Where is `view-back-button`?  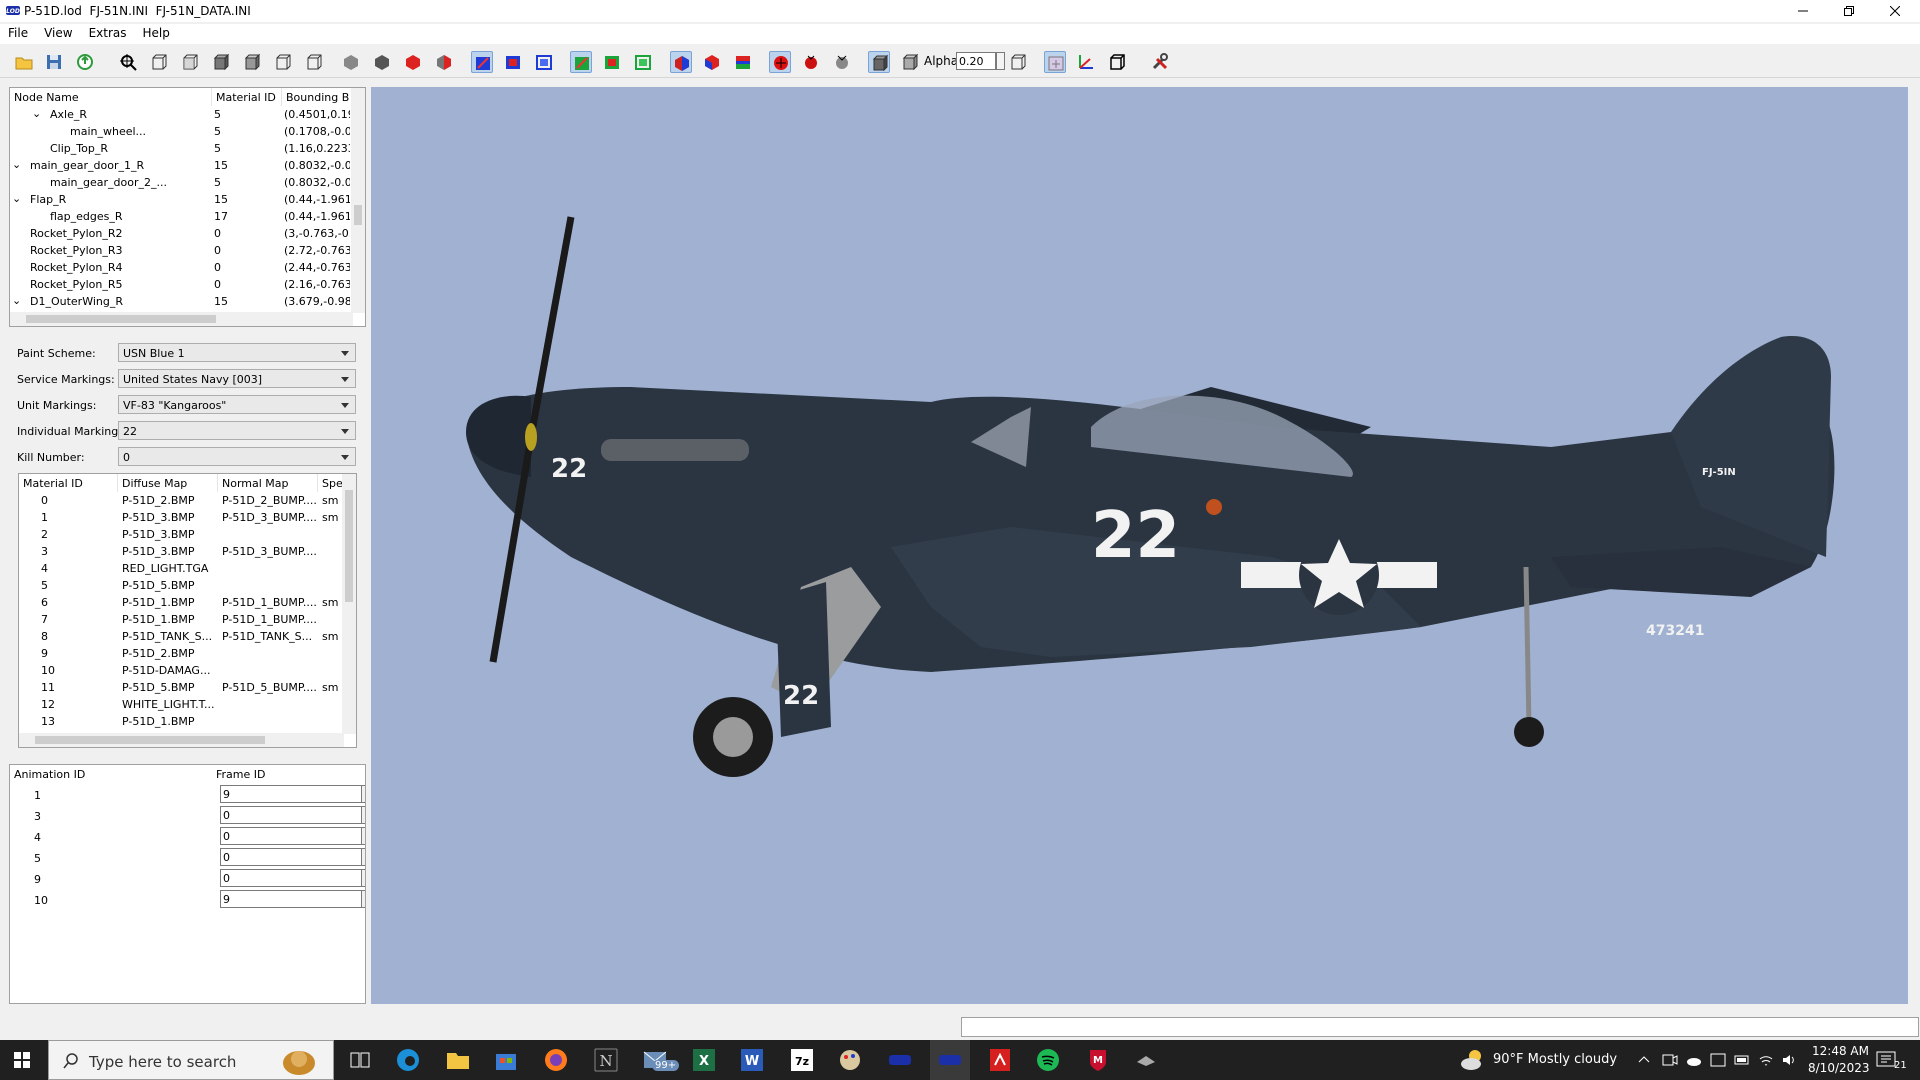 view-back-button is located at coordinates (252, 62).